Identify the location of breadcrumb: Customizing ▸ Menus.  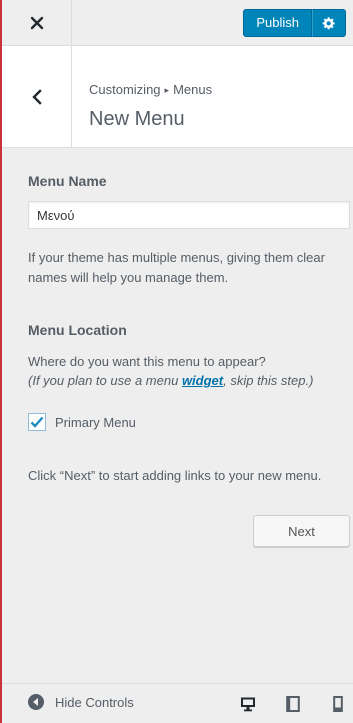
(150, 89).